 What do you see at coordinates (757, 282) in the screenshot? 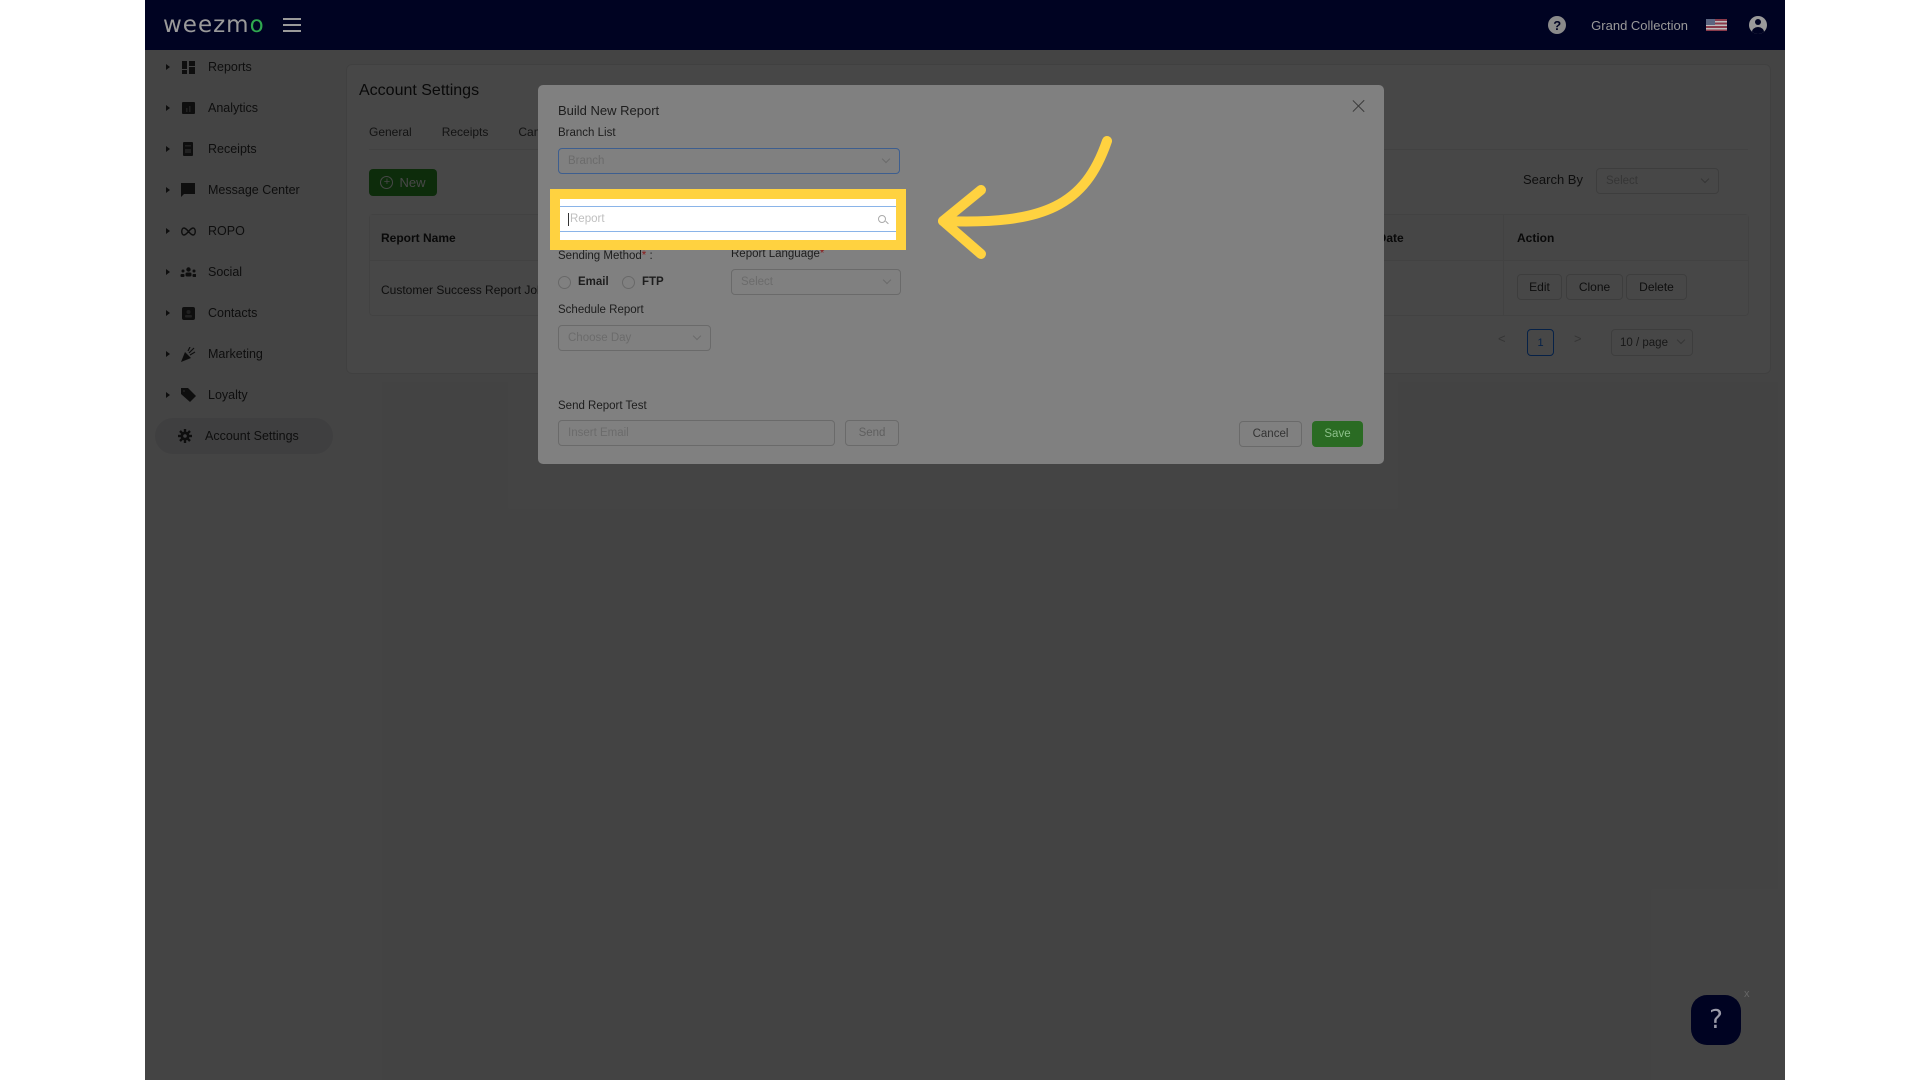
I see `report-language-placeholder: Select` at bounding box center [757, 282].